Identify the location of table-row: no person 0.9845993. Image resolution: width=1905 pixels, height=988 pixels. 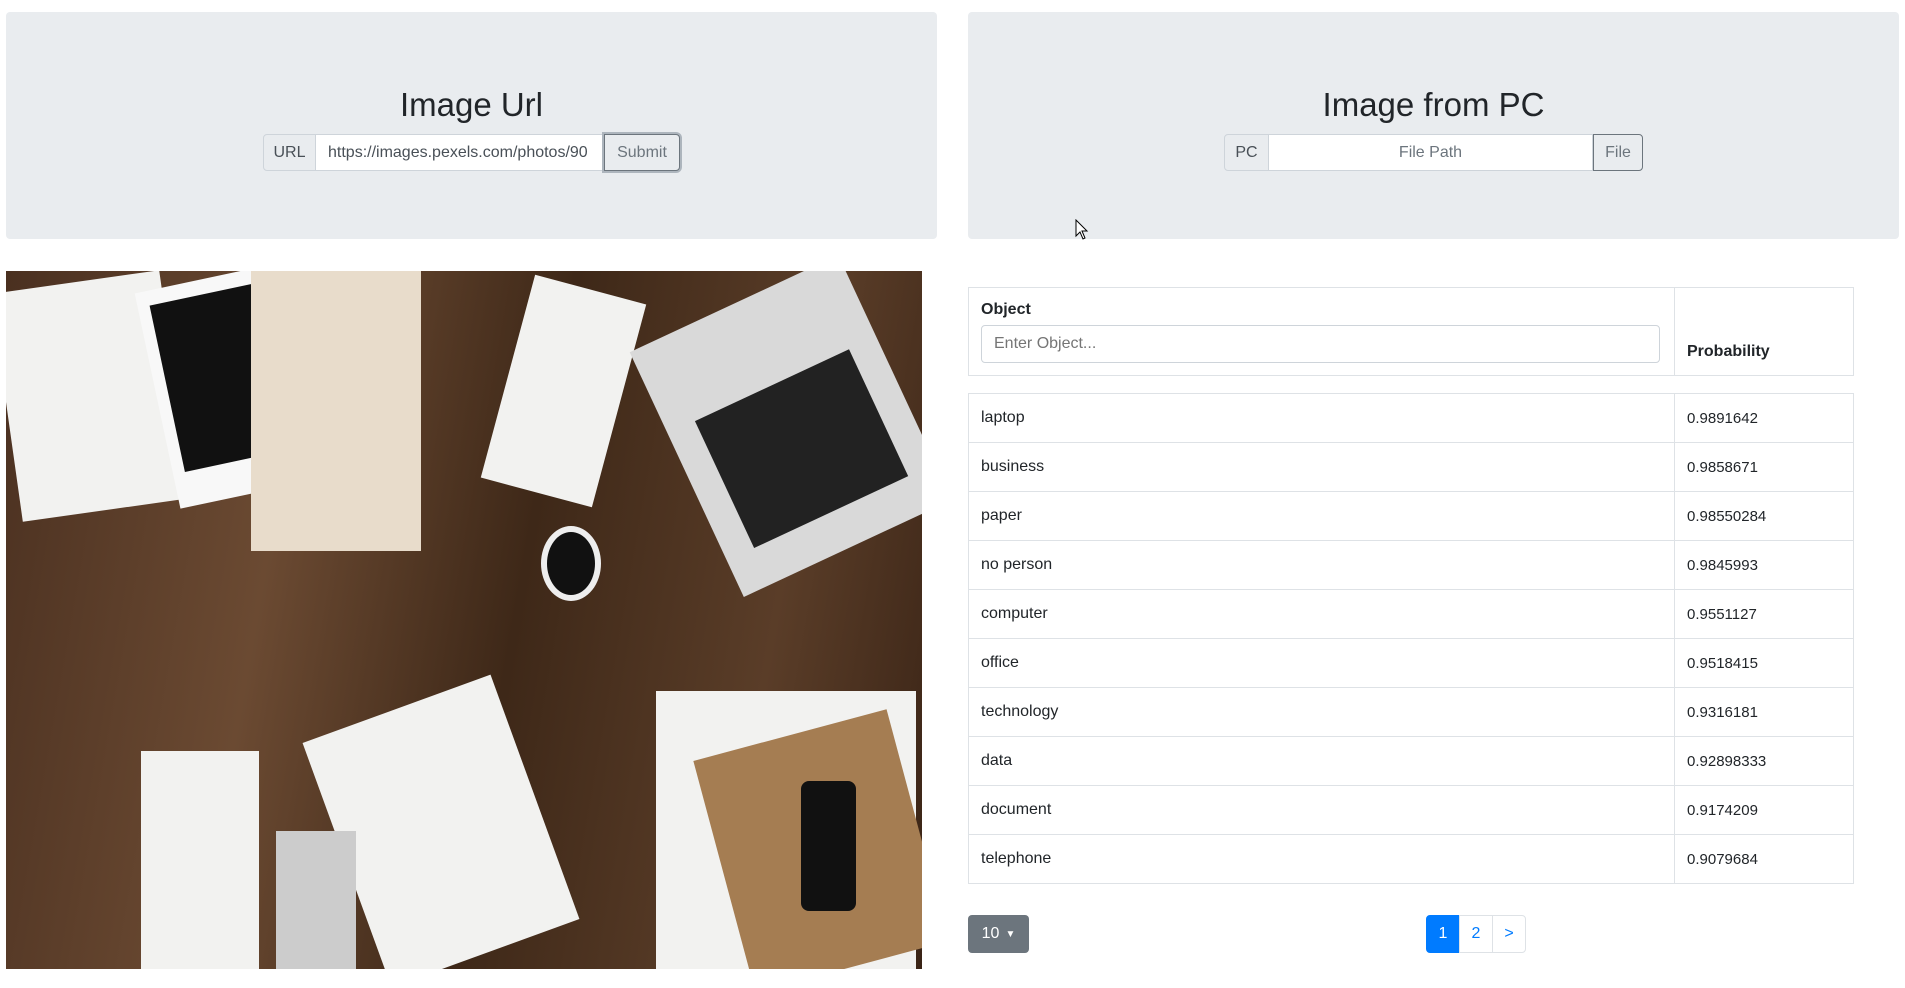
(1411, 565).